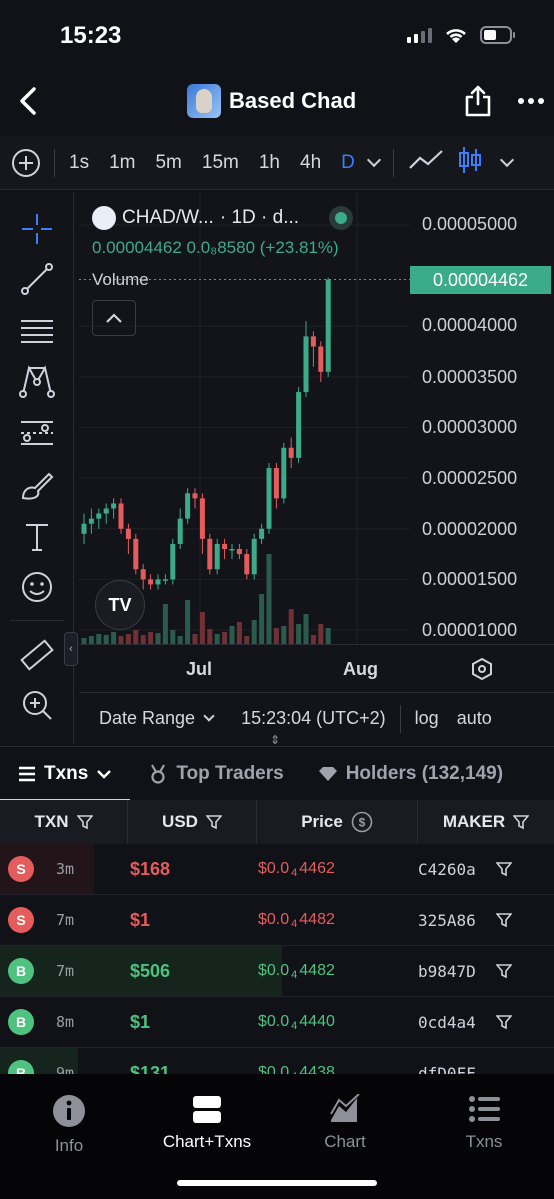  Describe the element at coordinates (27, 773) in the screenshot. I see `list-icon` at that location.